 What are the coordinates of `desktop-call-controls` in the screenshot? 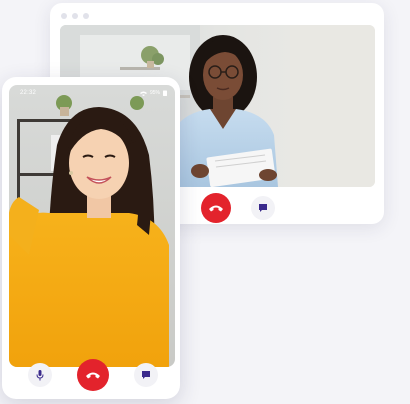 It's located at (238, 208).